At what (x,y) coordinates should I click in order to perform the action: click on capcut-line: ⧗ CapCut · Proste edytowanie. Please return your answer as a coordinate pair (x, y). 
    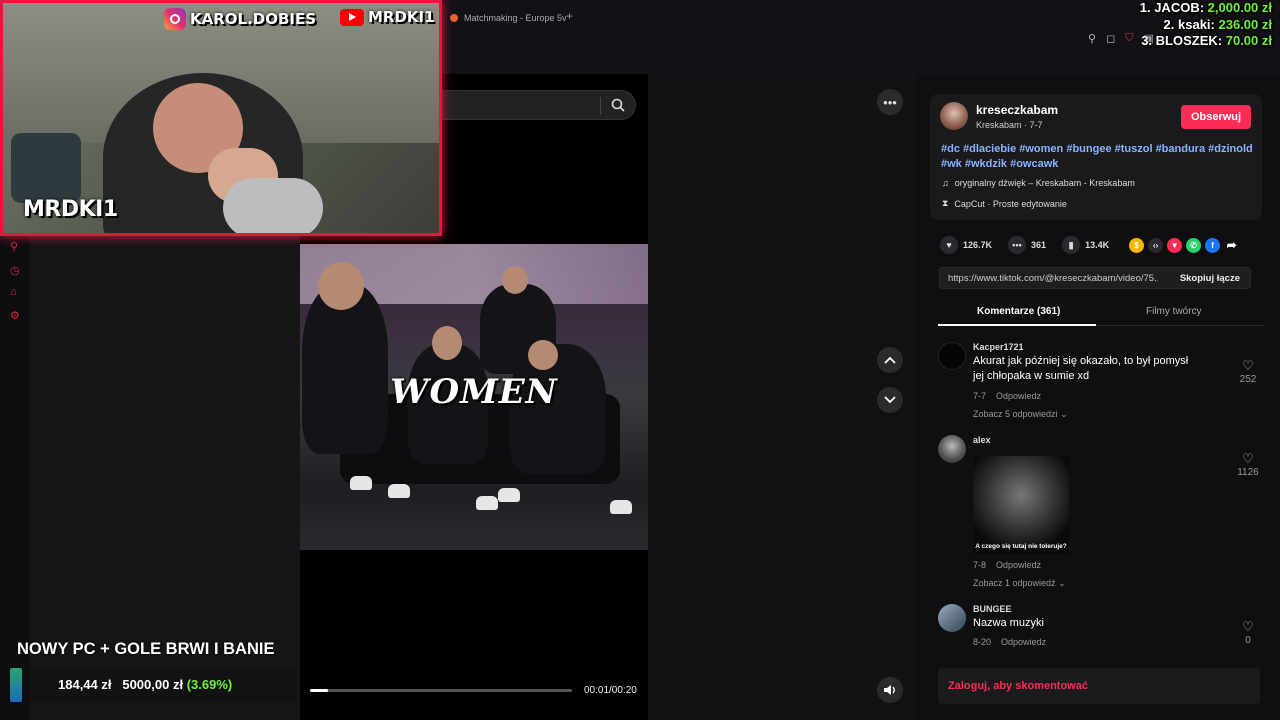
    Looking at the image, I should click on (1004, 203).